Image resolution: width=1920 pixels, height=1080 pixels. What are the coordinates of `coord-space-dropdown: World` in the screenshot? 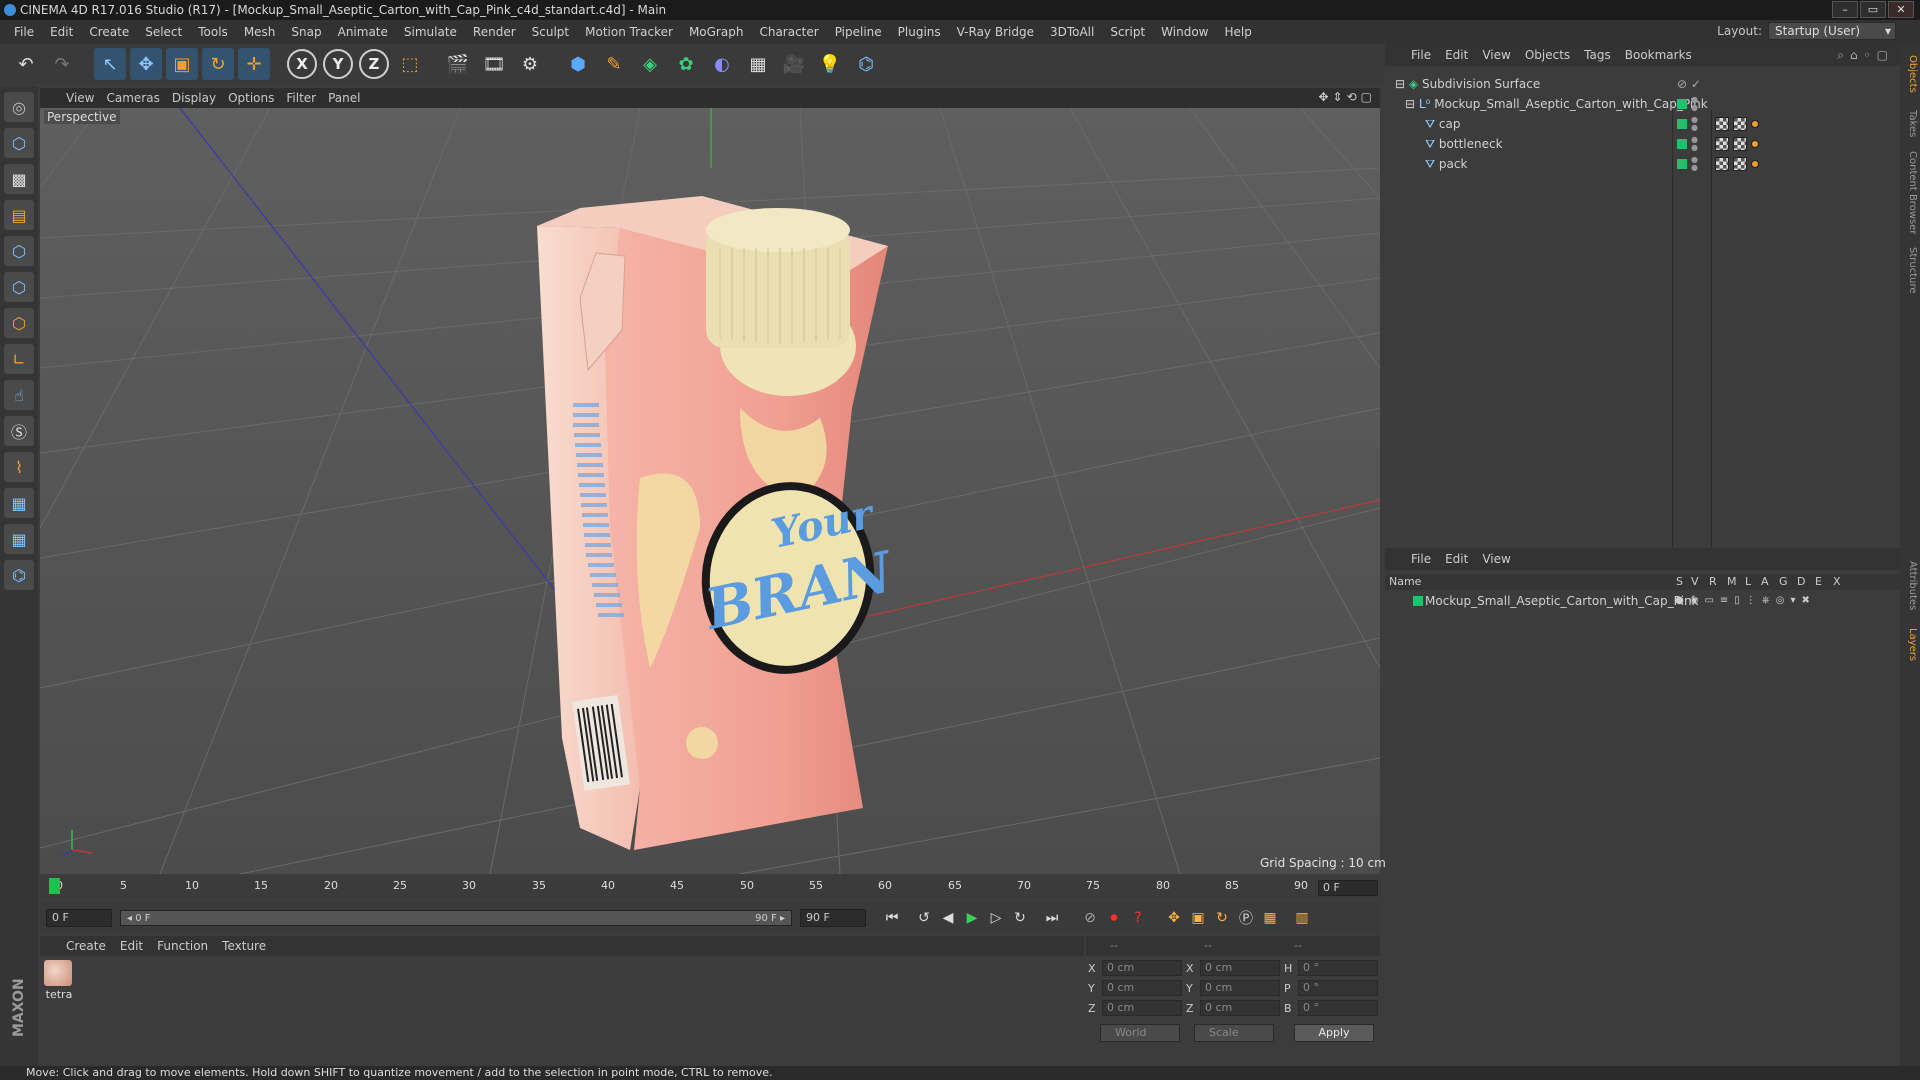 It's located at (1140, 1033).